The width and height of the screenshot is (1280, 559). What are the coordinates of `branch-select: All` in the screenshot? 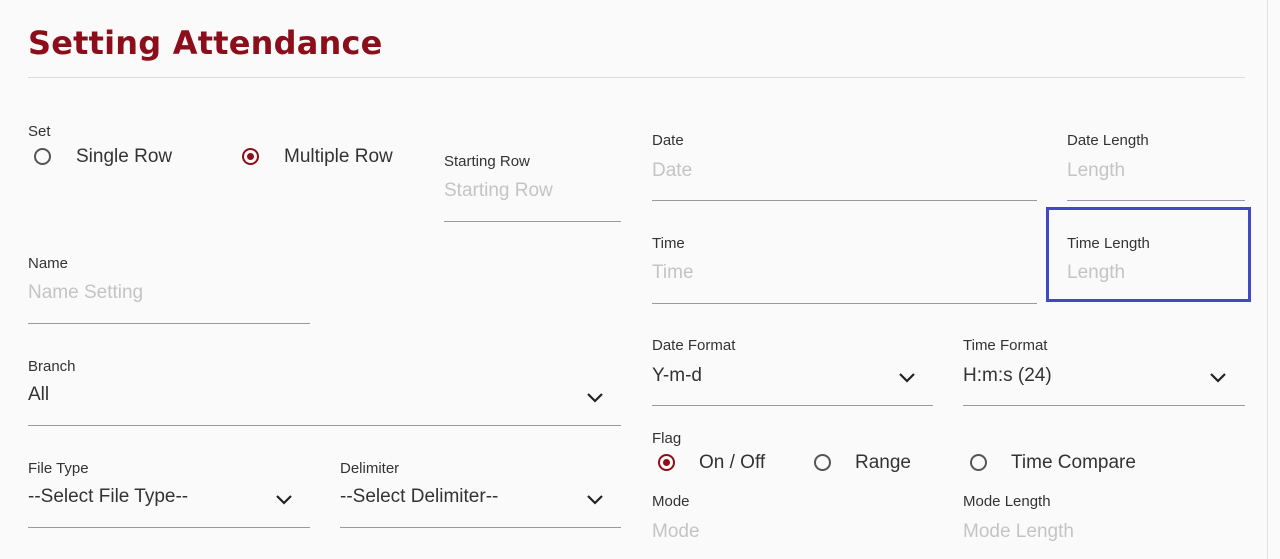 It's located at (38, 395).